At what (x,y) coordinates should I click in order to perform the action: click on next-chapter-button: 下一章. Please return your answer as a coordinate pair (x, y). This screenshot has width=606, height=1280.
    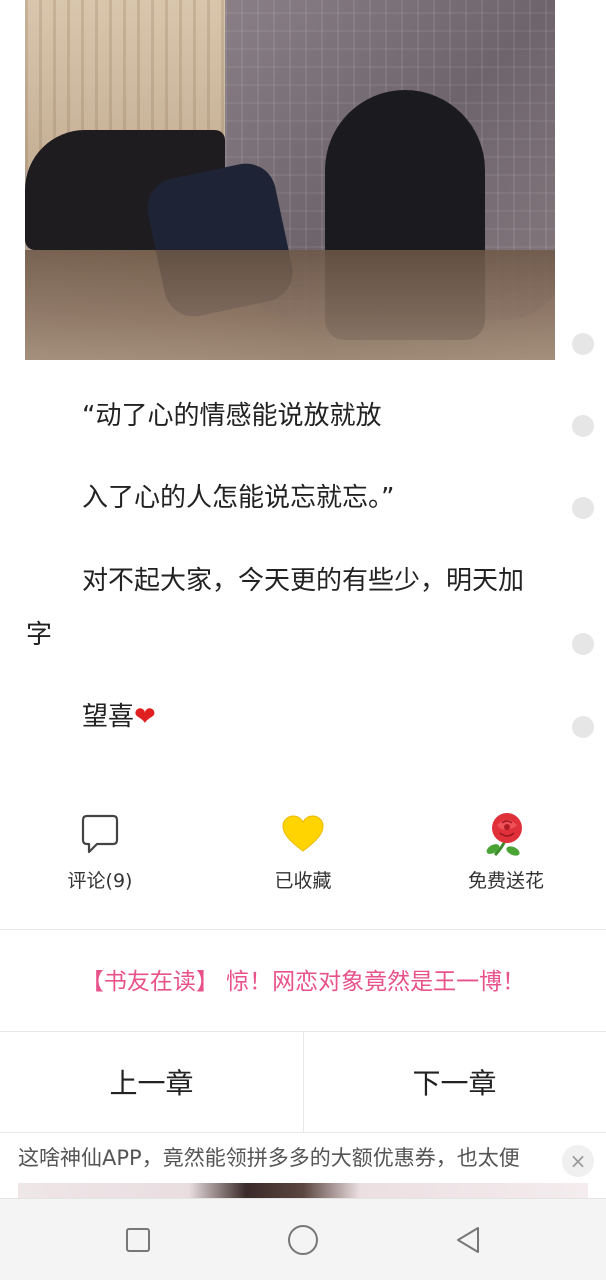
    Looking at the image, I should click on (454, 1082).